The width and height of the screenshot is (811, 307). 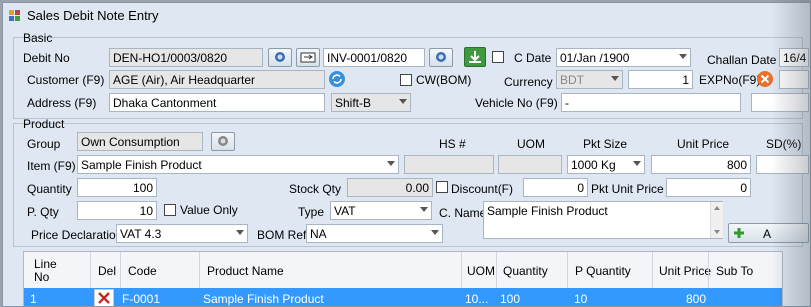 I want to click on scroll-up-icon, so click(x=717, y=208).